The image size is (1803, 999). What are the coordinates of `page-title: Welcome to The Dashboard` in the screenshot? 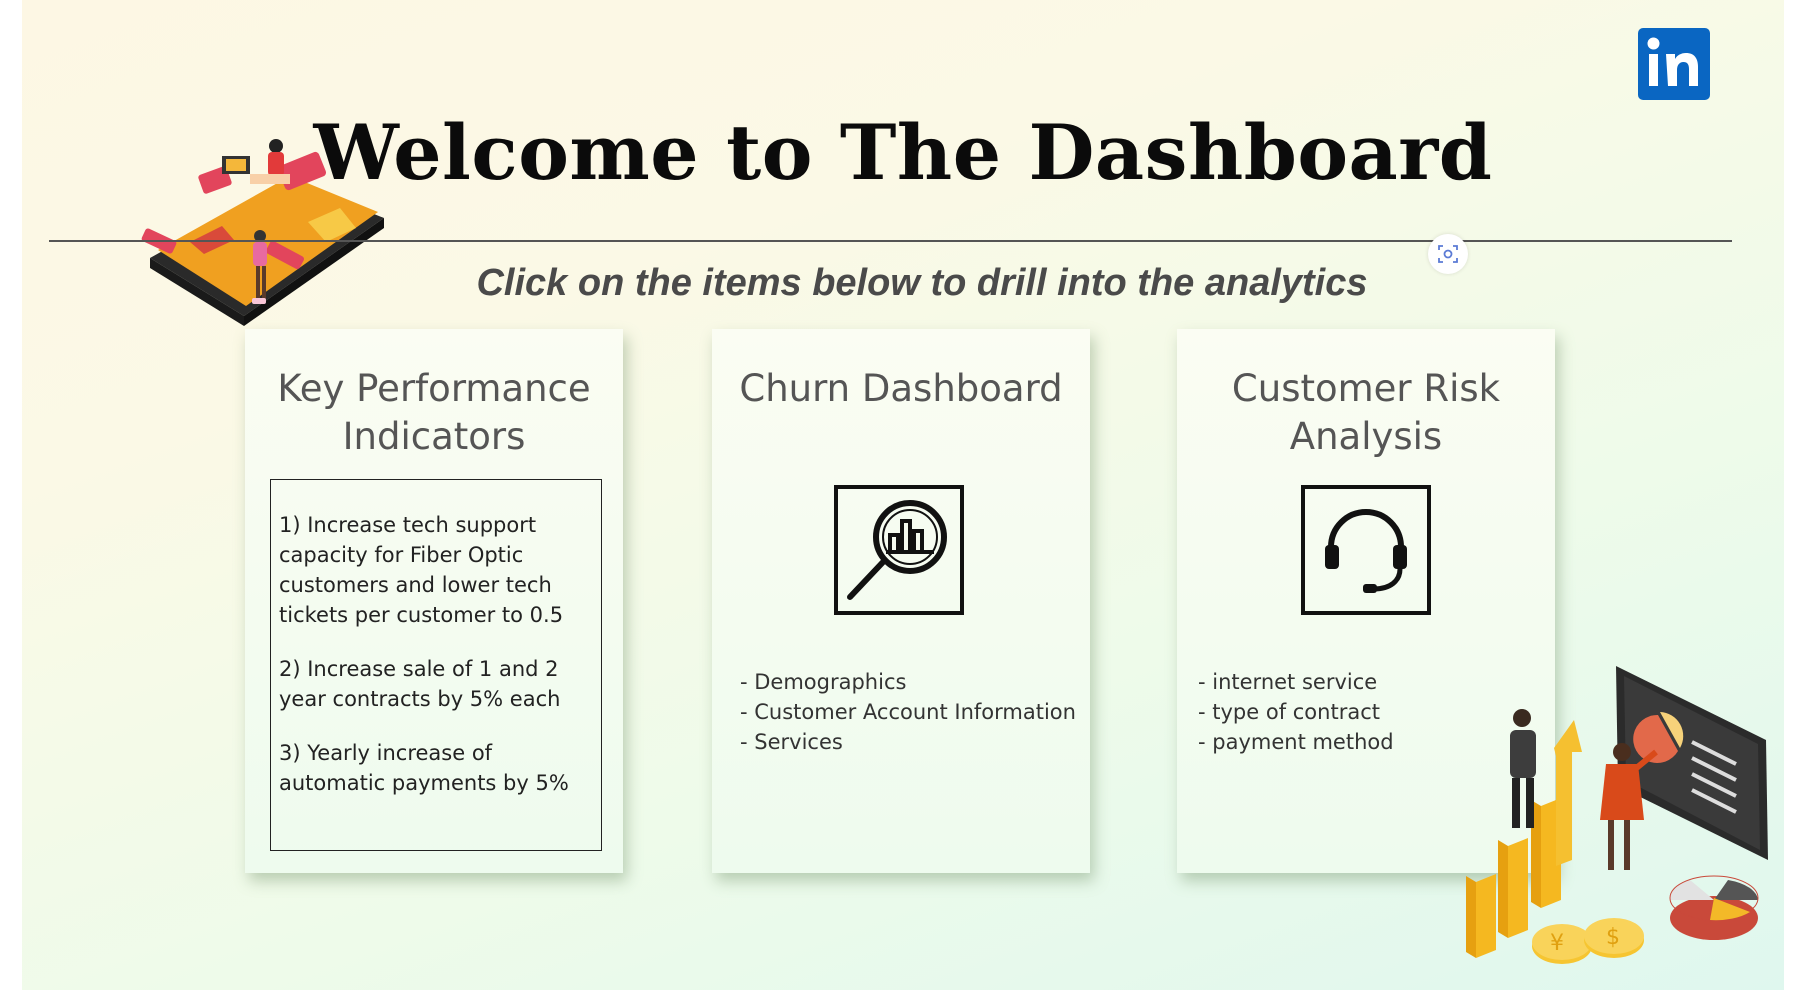 It's located at (903, 152).